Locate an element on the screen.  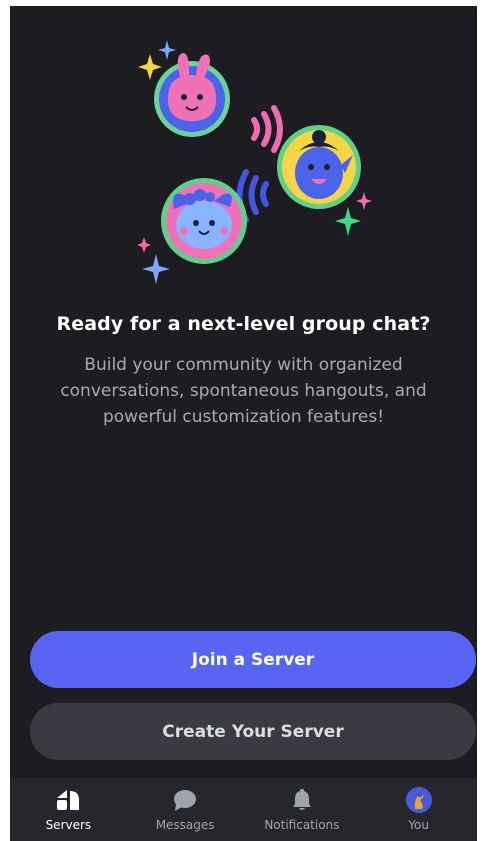
sparkle-yellow-icon is located at coordinates (150, 67).